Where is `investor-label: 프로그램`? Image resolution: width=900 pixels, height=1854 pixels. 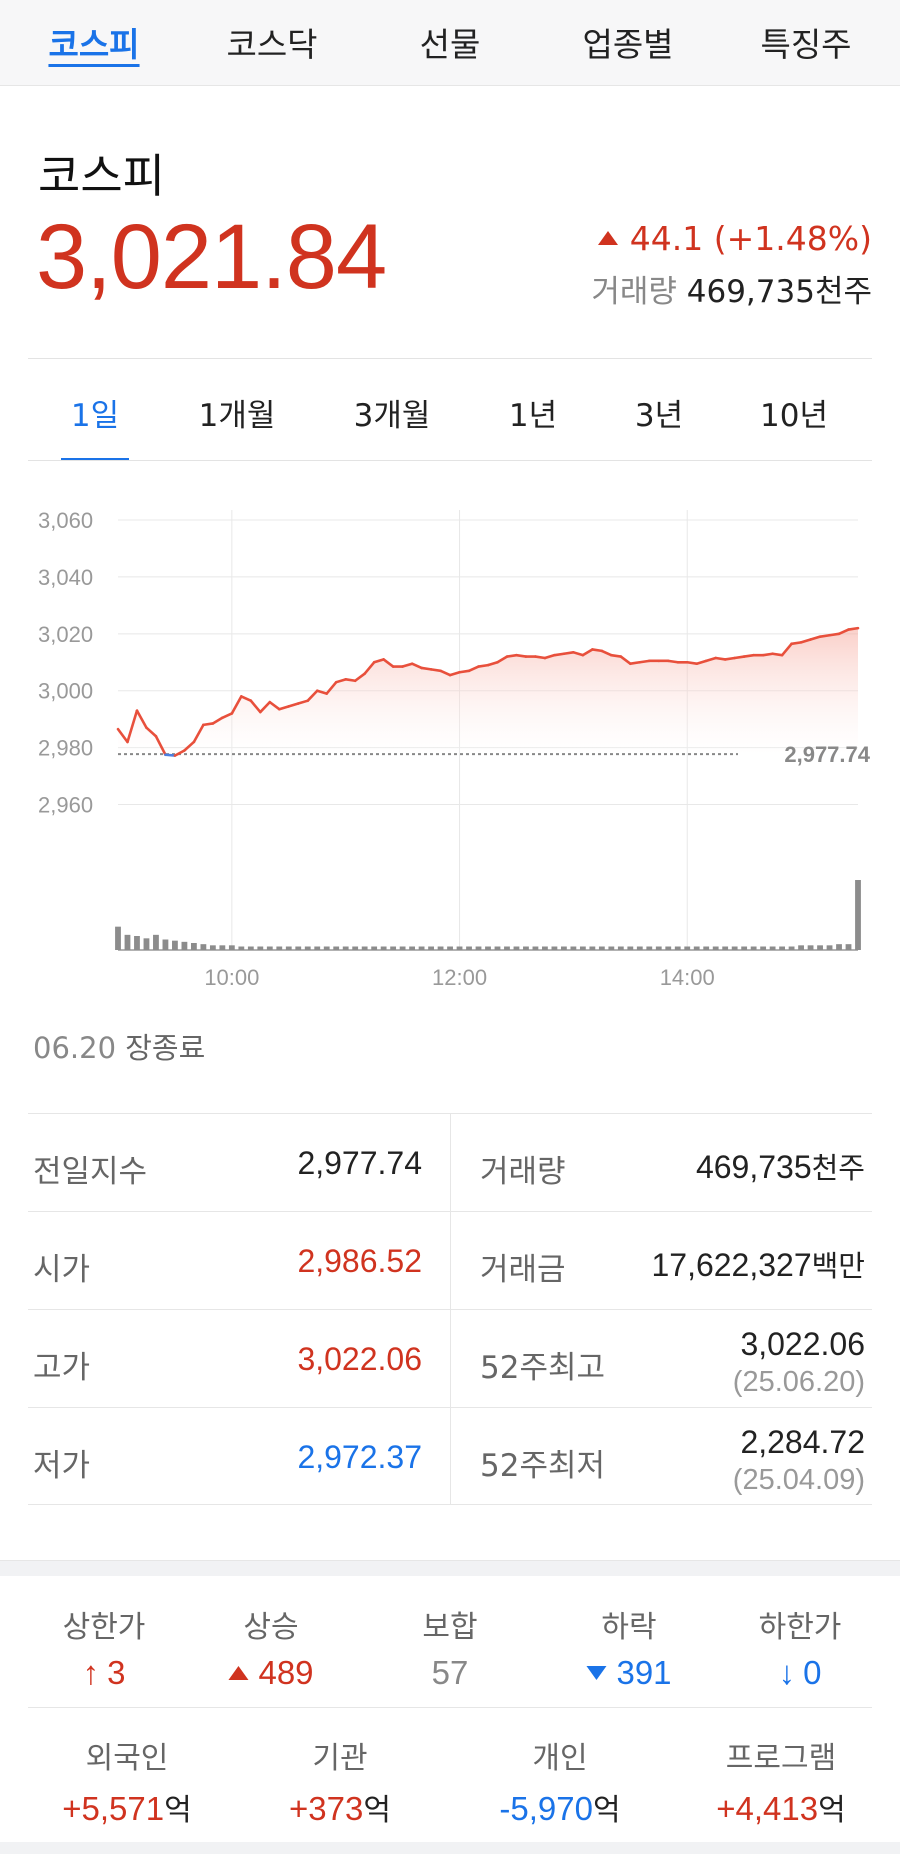 investor-label: 프로그램 is located at coordinates (781, 1758).